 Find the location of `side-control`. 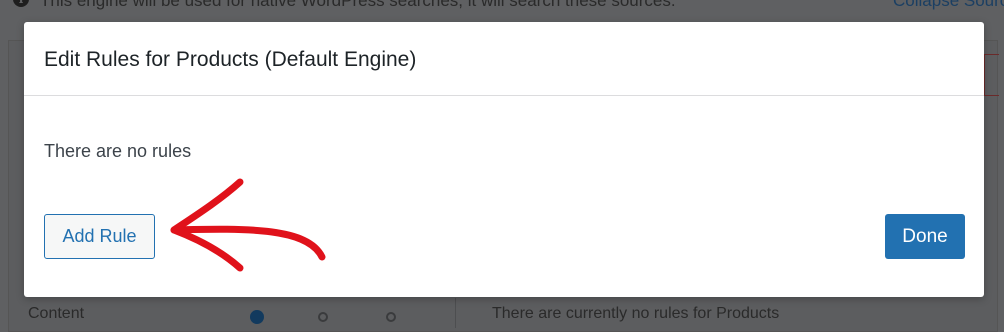

side-control is located at coordinates (991, 75).